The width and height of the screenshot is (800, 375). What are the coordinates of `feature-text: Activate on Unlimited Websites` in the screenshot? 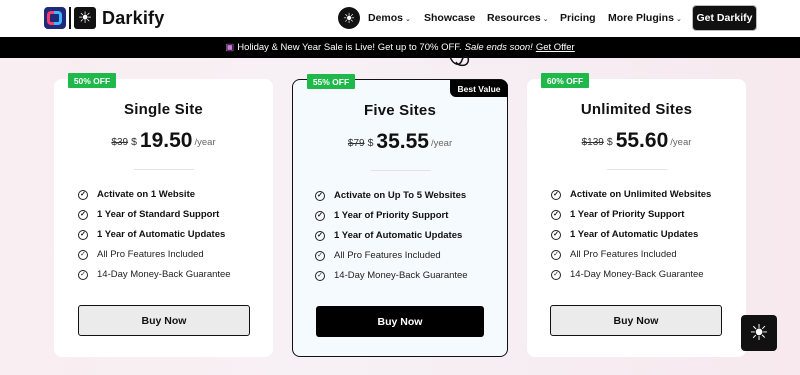 It's located at (641, 194).